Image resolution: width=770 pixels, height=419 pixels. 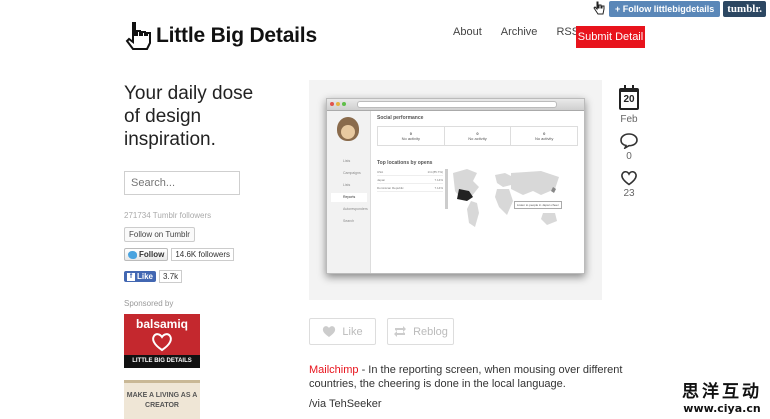 I want to click on twitter-followers-count: 14.6K followers, so click(x=203, y=254).